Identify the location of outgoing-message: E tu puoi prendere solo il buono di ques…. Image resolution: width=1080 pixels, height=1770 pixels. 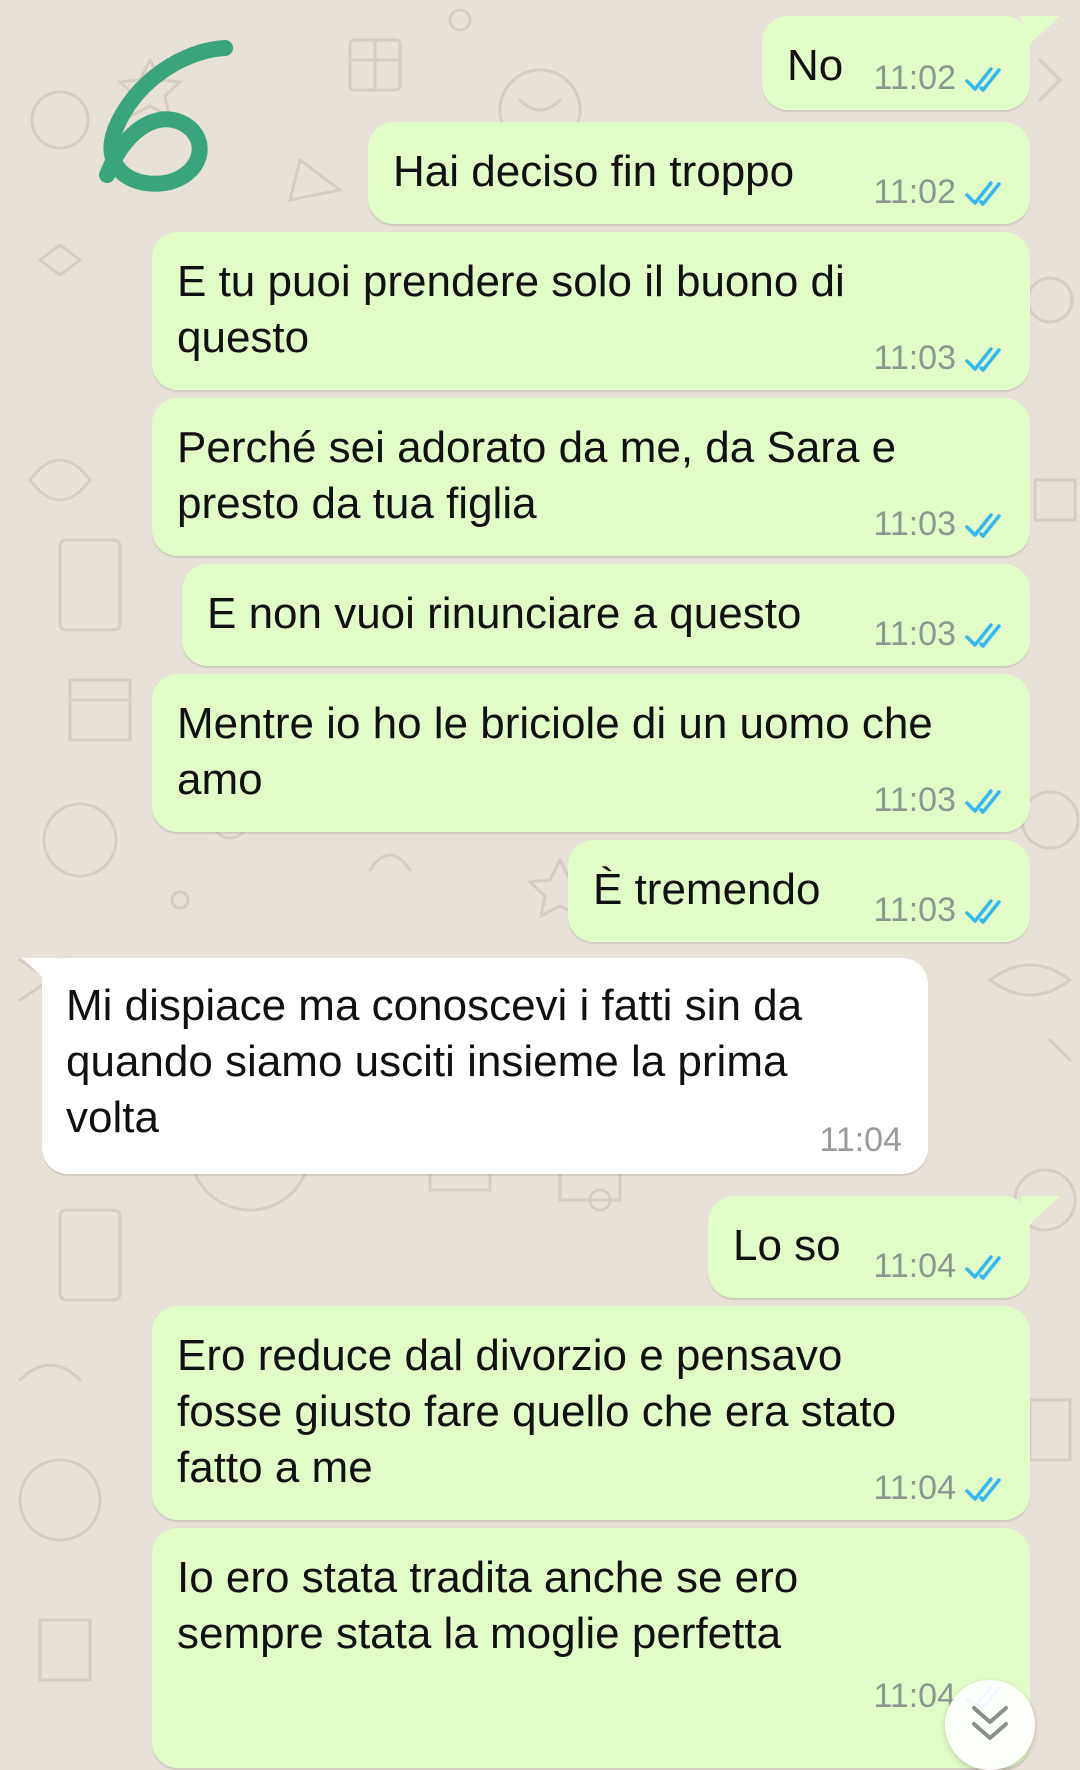
(591, 311).